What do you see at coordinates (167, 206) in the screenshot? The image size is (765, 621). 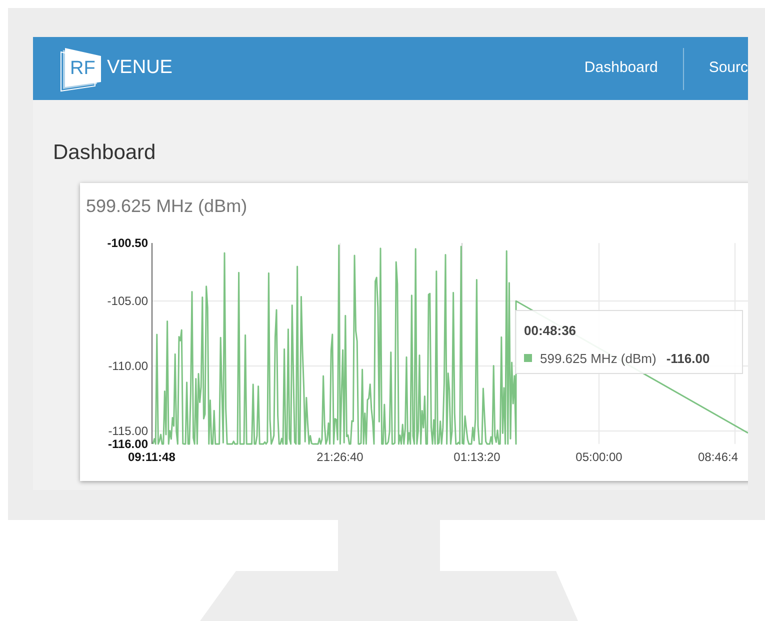 I see `chart-title: 599.625 MHz (dBm)` at bounding box center [167, 206].